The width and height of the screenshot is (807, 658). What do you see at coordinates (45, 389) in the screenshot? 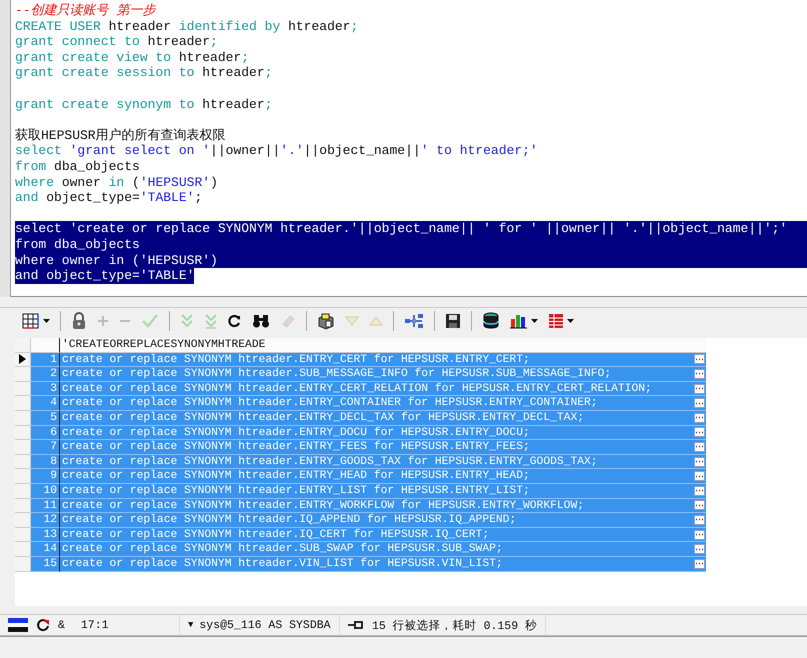
I see `row-number: 3` at bounding box center [45, 389].